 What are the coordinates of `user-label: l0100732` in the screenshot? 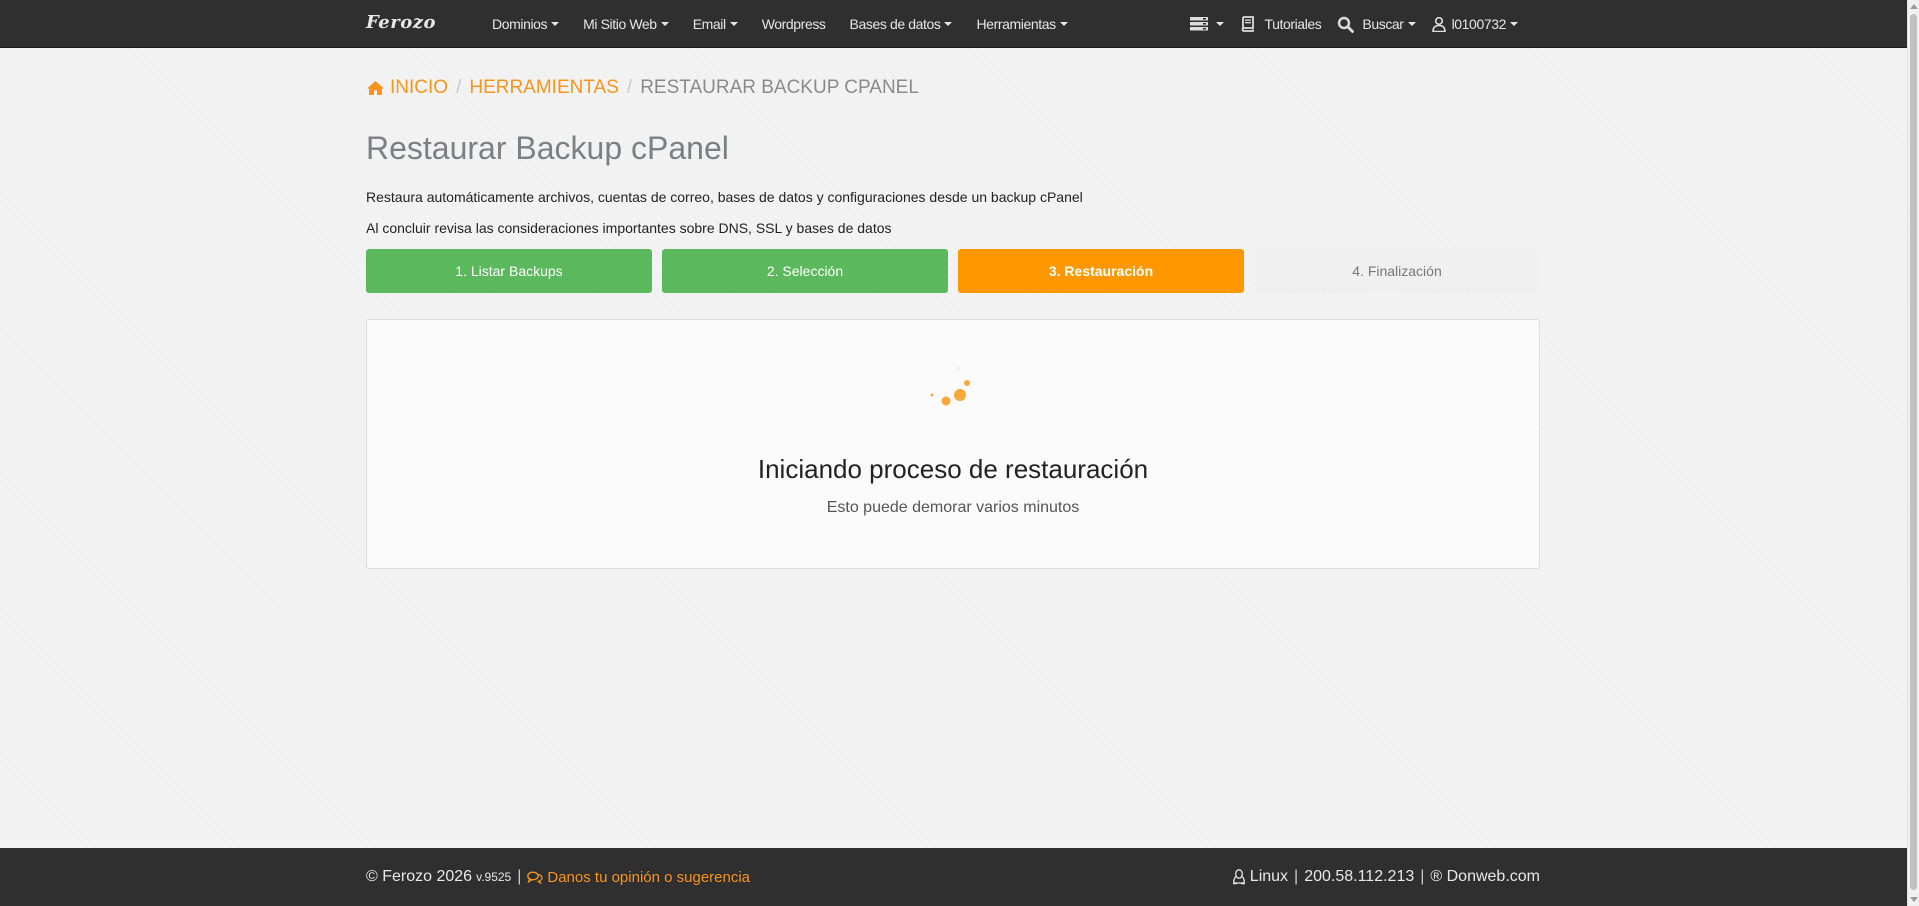 It's located at (1479, 24).